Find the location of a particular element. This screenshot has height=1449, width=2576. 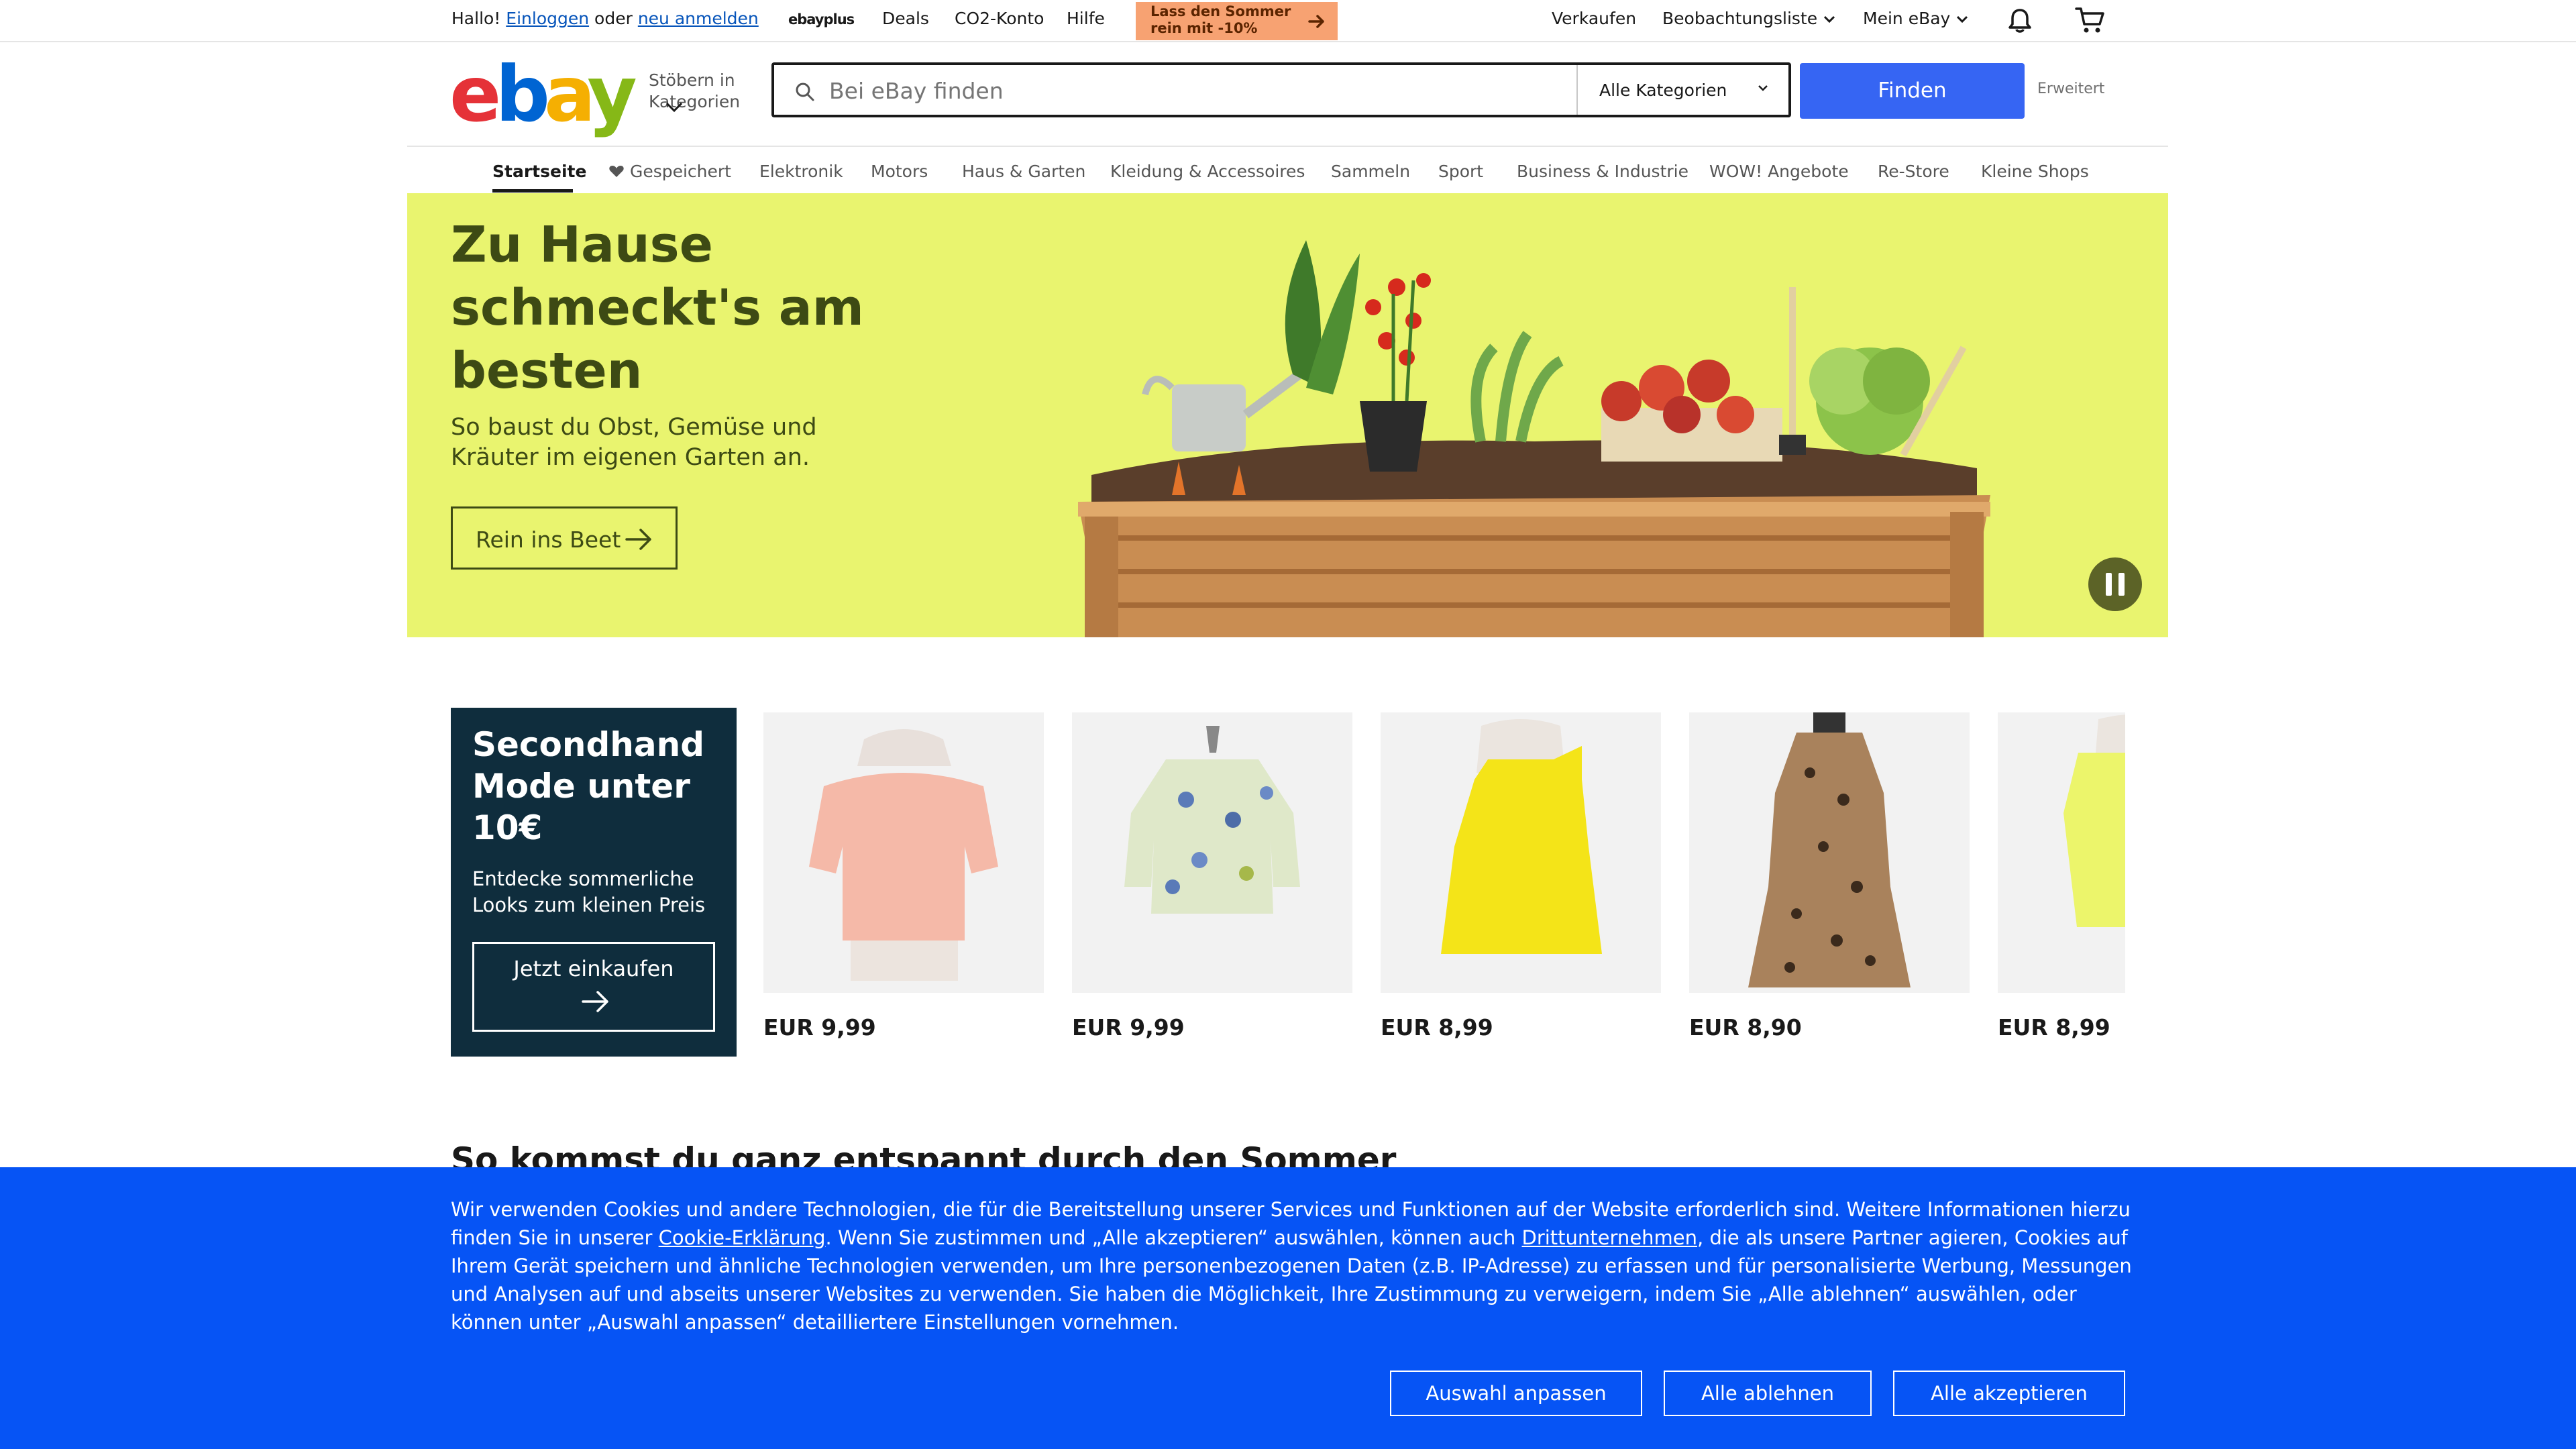

secondhand-title: Secondhand Mode unter 10€ is located at coordinates (588, 786).